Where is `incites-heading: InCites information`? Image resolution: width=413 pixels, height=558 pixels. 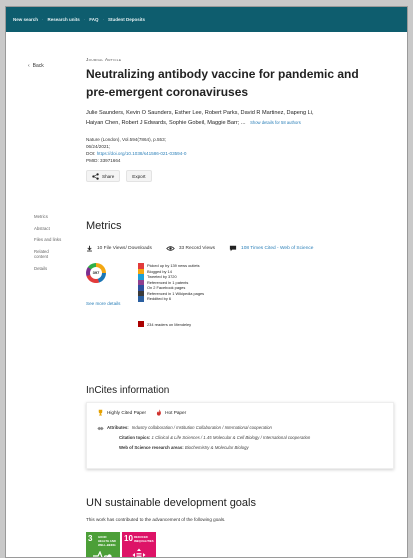 incites-heading: InCites information is located at coordinates (128, 390).